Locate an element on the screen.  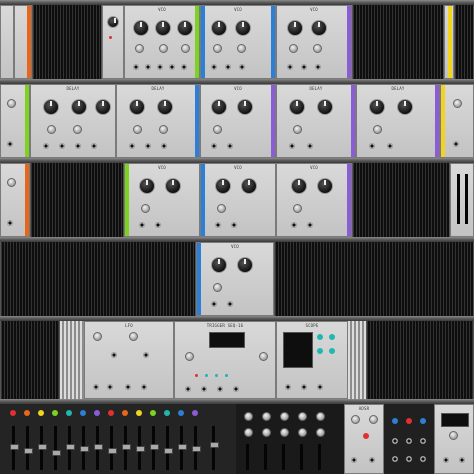
module-scope: SCOPE is located at coordinates (312, 360).